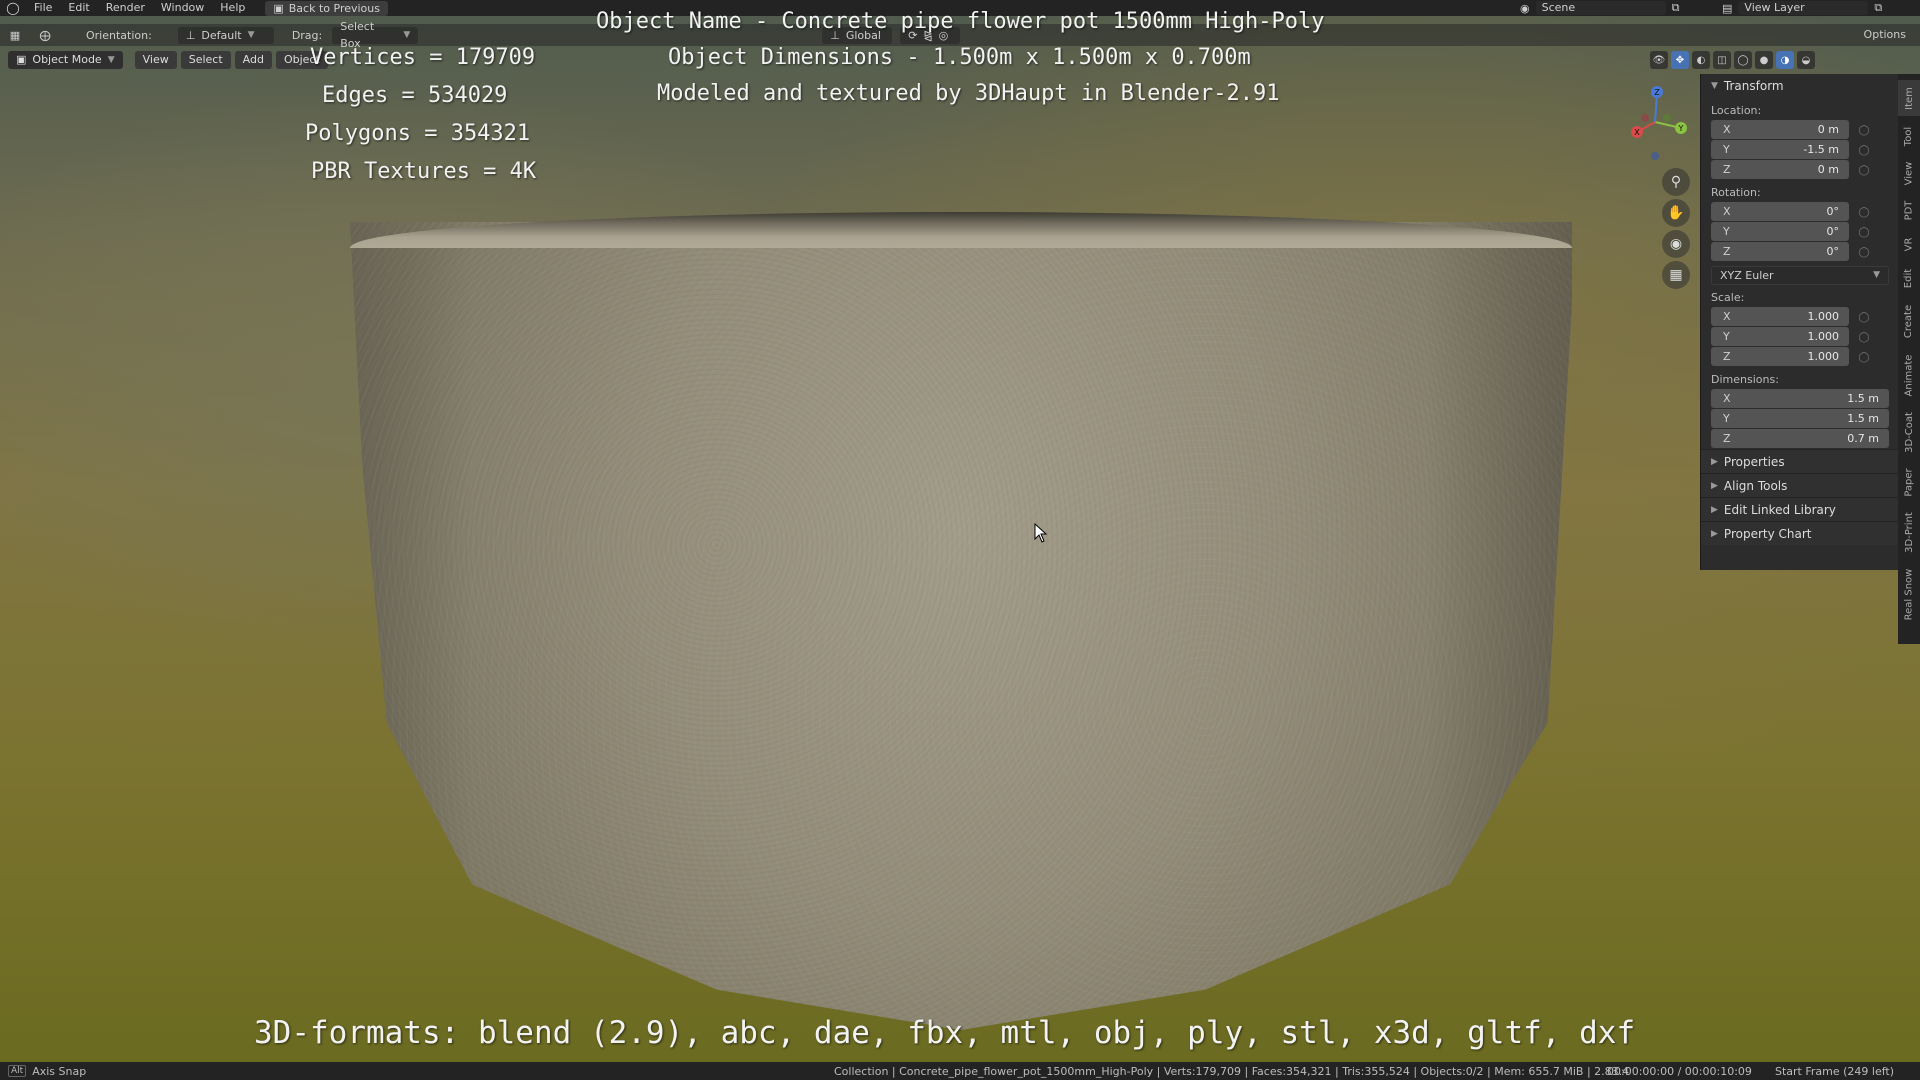 This screenshot has height=1080, width=1920. Describe the element at coordinates (1732, 60) in the screenshot. I see `viewport-shading-controls: 👁 ✥ ◐ ◫ ◯ ● ◑ ◒` at that location.